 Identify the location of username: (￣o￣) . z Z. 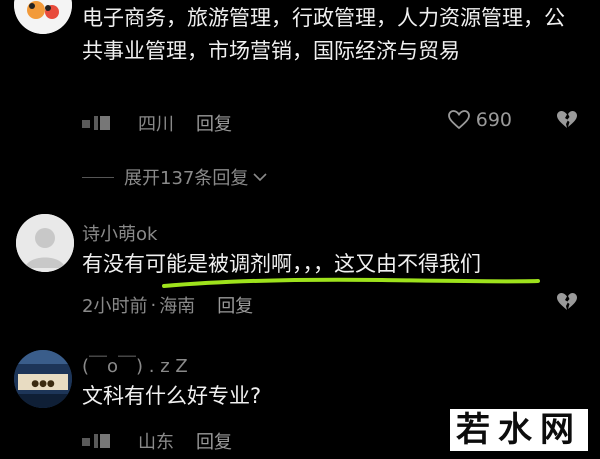
(135, 365).